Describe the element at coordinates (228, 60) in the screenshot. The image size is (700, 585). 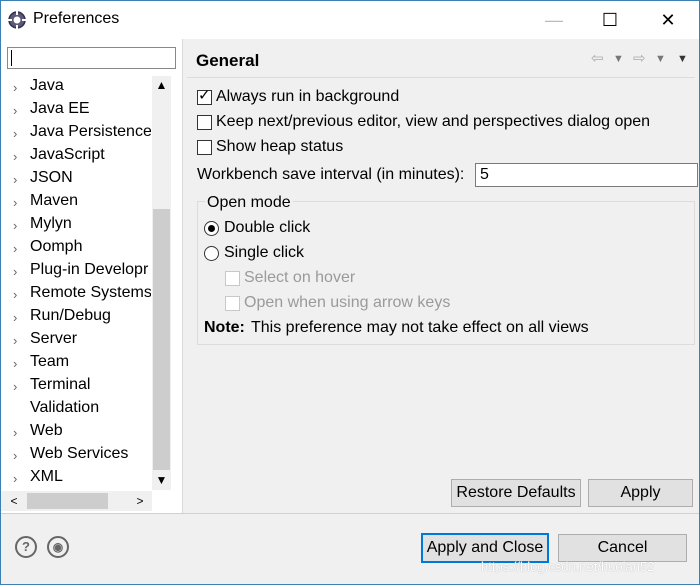
I see `page-title: General` at that location.